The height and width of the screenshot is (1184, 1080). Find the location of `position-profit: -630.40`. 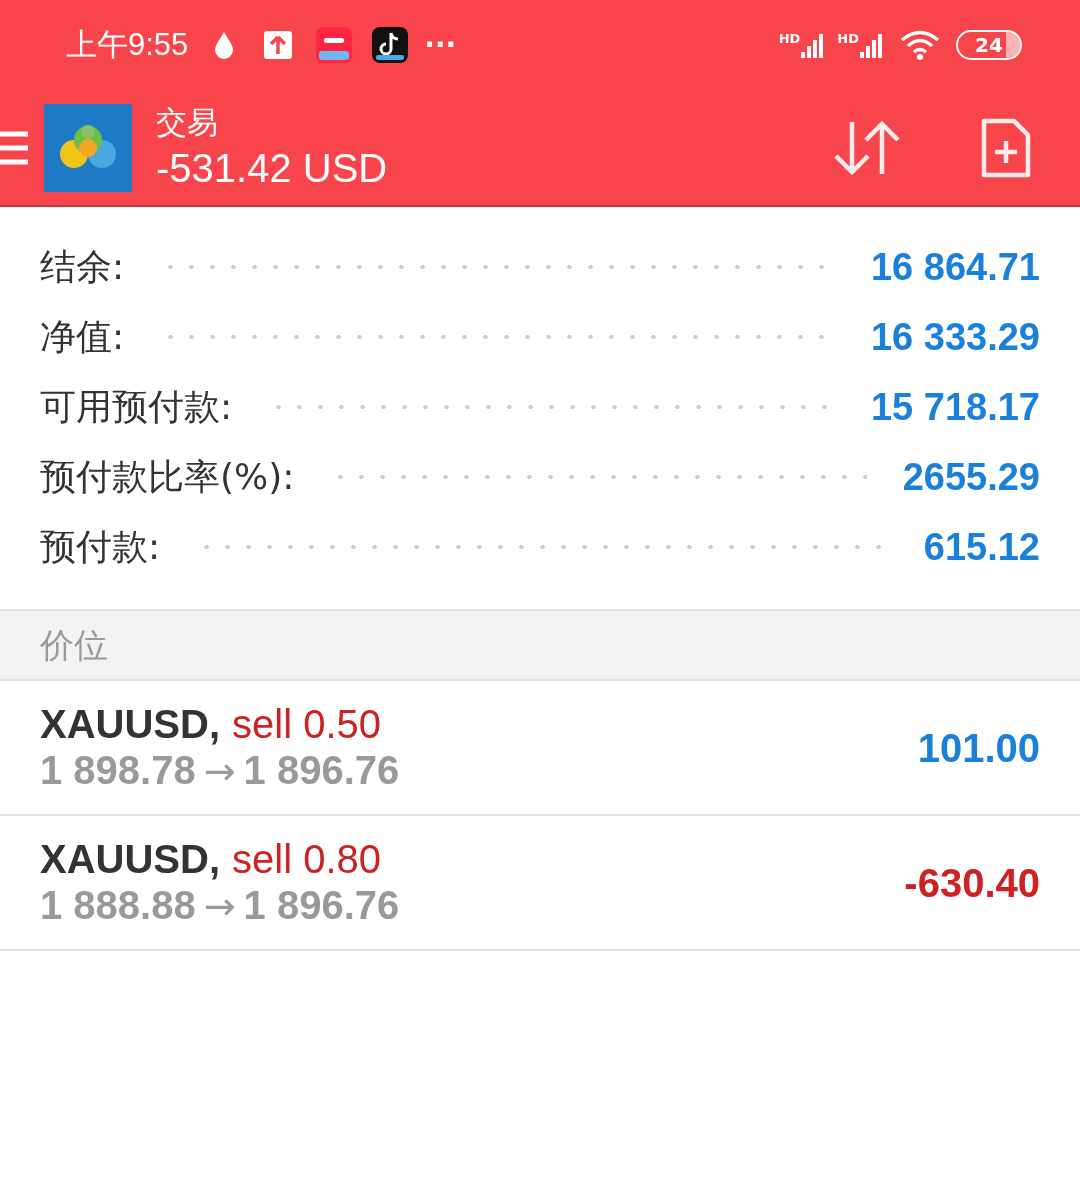

position-profit: -630.40 is located at coordinates (972, 883).